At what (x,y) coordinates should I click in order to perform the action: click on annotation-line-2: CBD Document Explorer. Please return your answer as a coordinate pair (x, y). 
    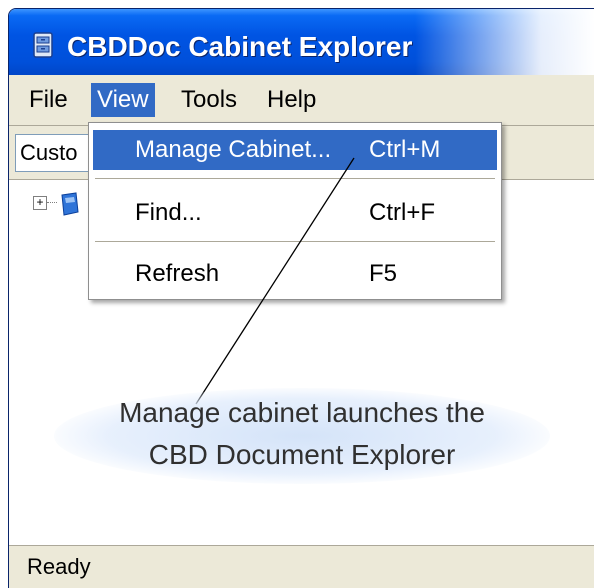
    Looking at the image, I should click on (302, 454).